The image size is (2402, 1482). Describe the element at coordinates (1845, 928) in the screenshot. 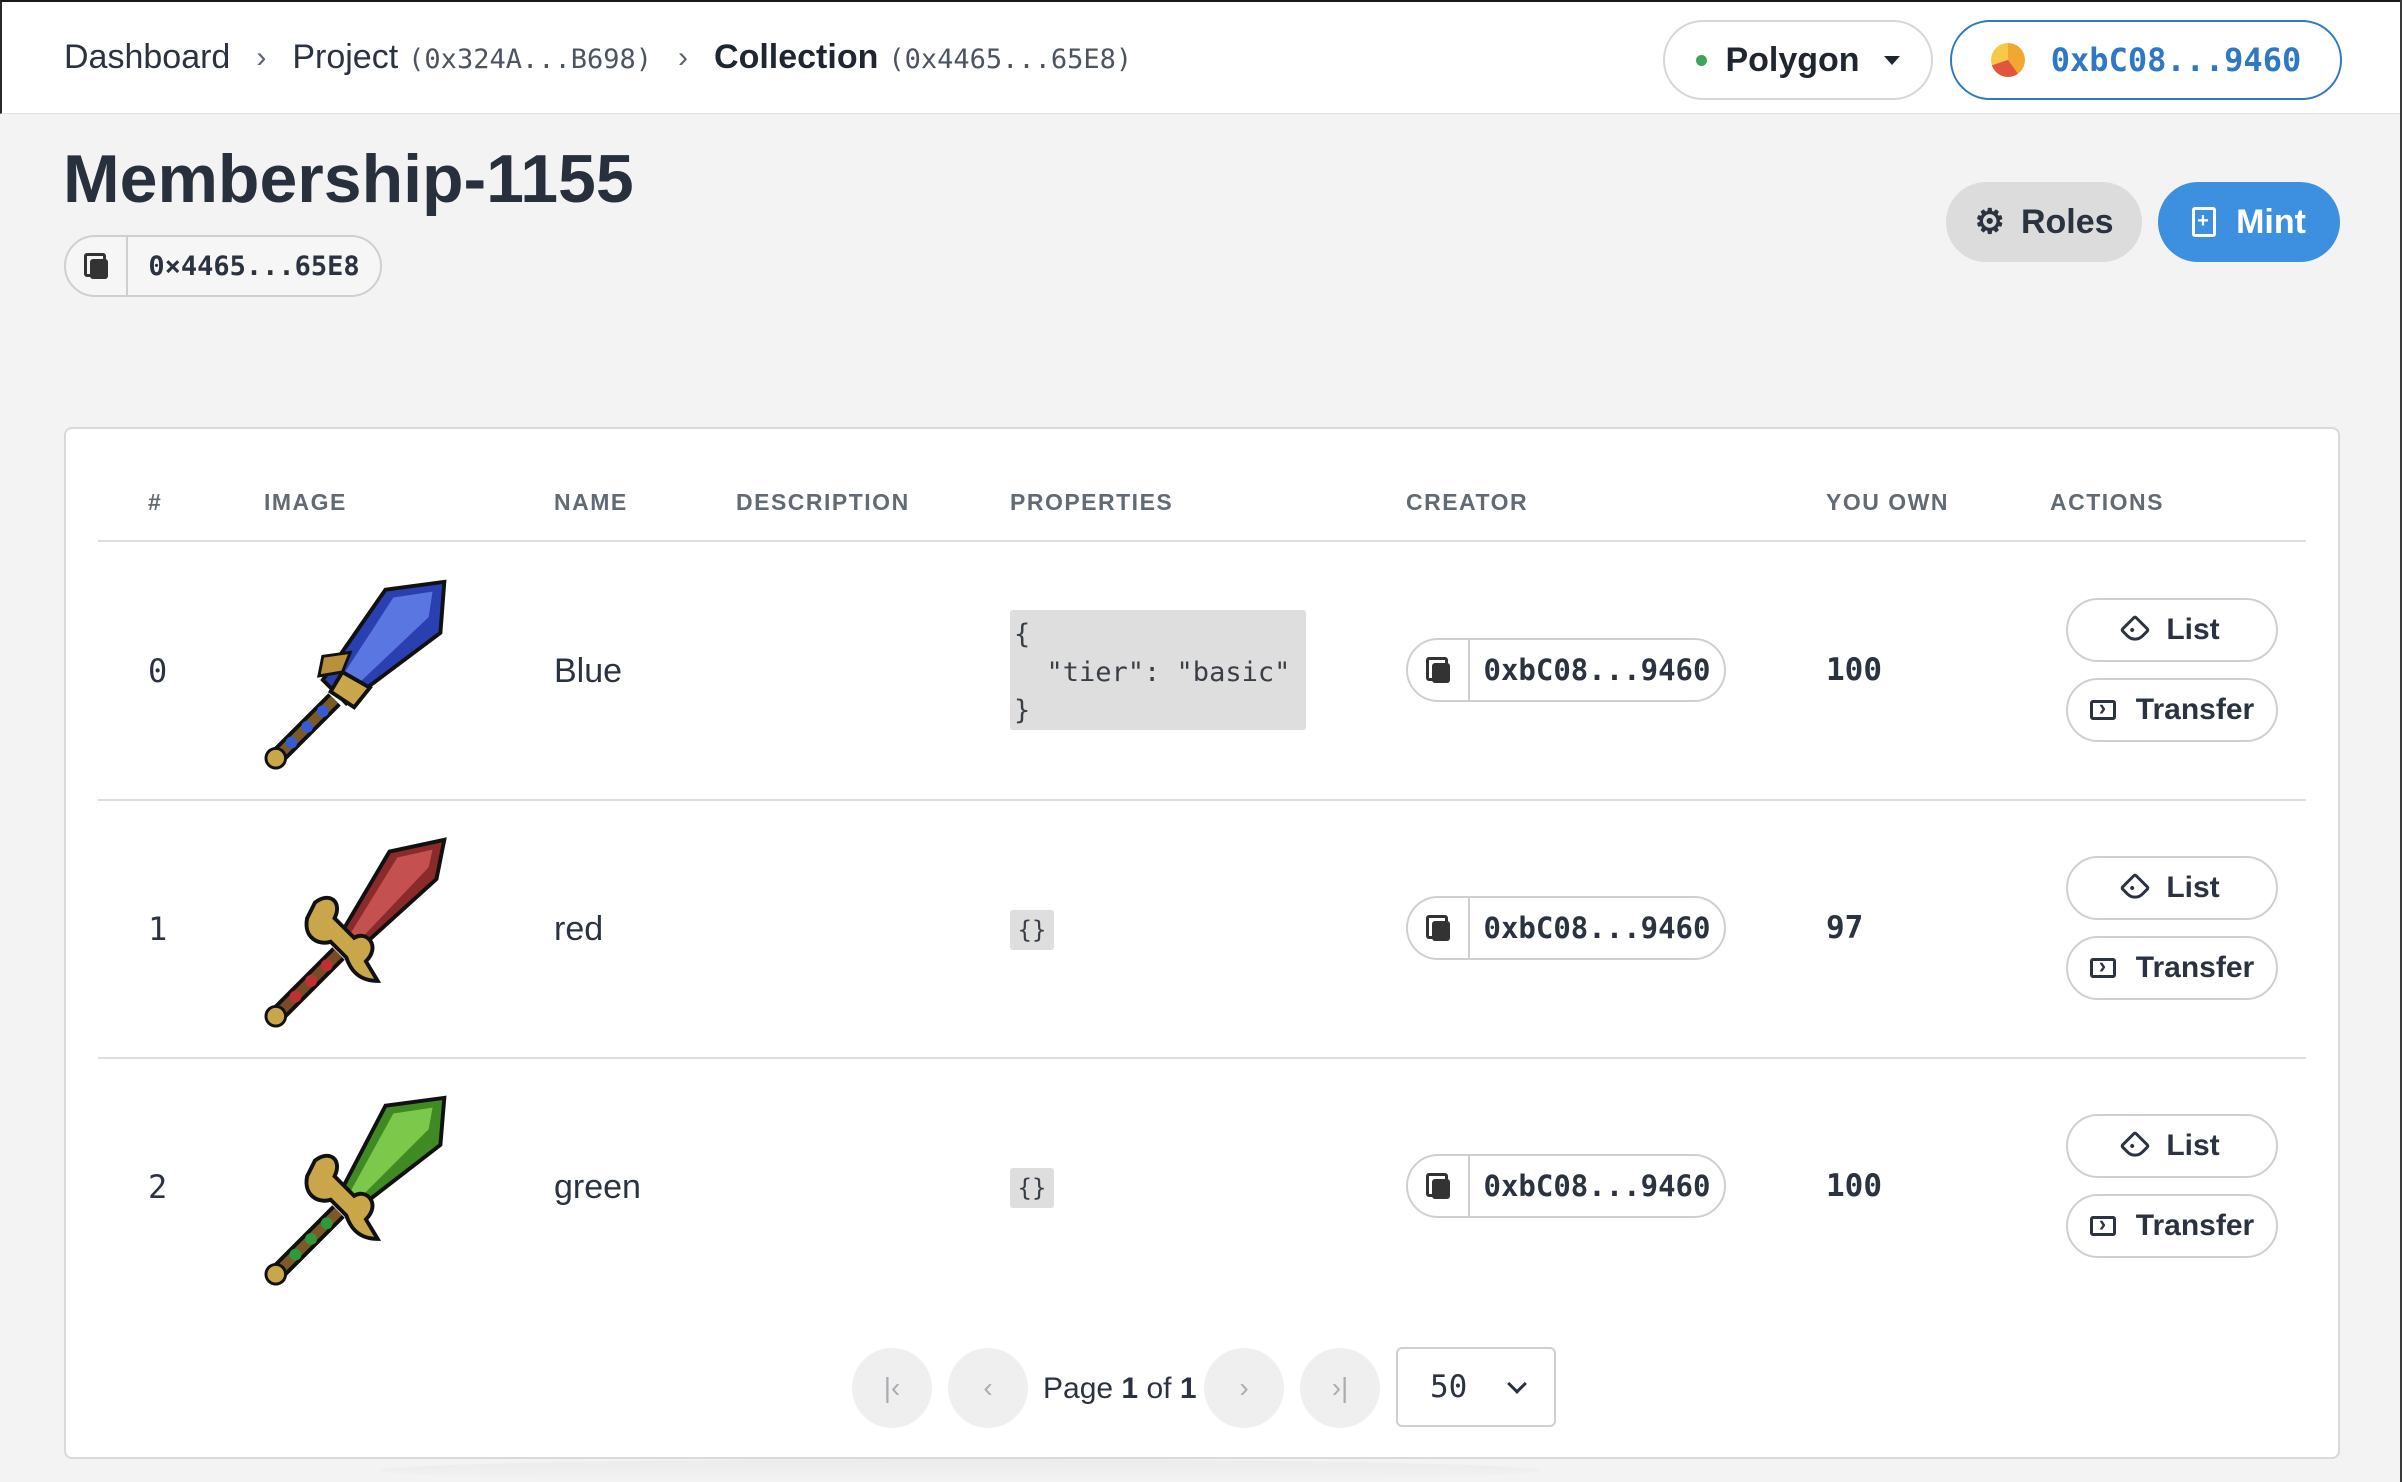

I see `owned-amount: 97` at that location.